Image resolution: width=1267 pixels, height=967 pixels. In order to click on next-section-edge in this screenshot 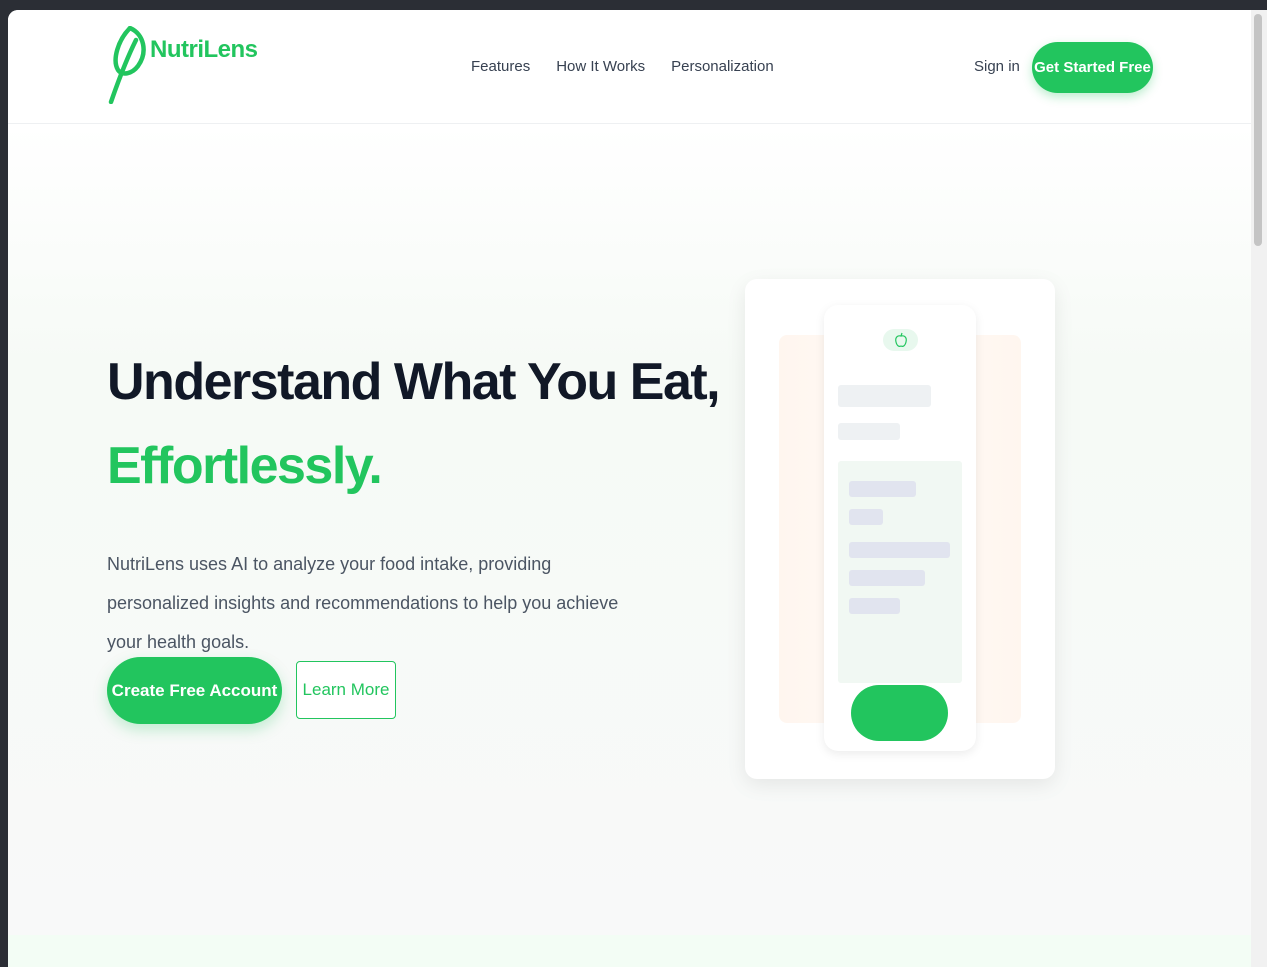, I will do `click(629, 951)`.